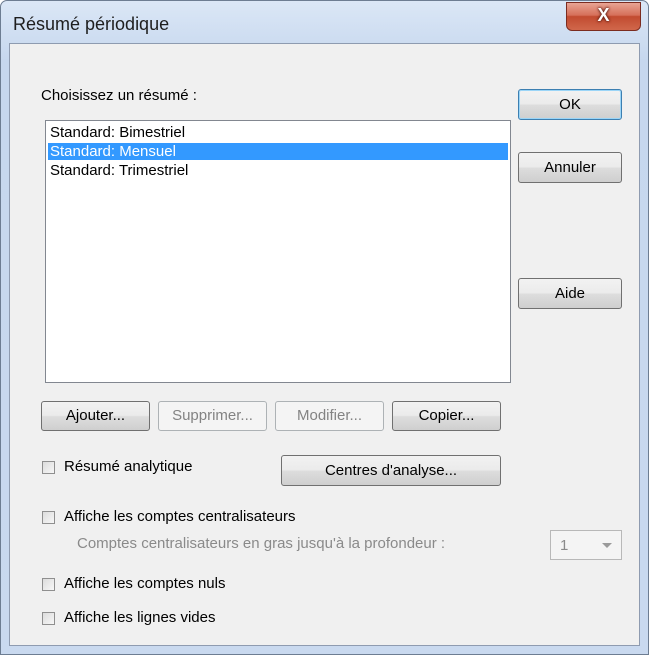 This screenshot has height=657, width=651. What do you see at coordinates (586, 545) in the screenshot?
I see `bold-depth-select: 1` at bounding box center [586, 545].